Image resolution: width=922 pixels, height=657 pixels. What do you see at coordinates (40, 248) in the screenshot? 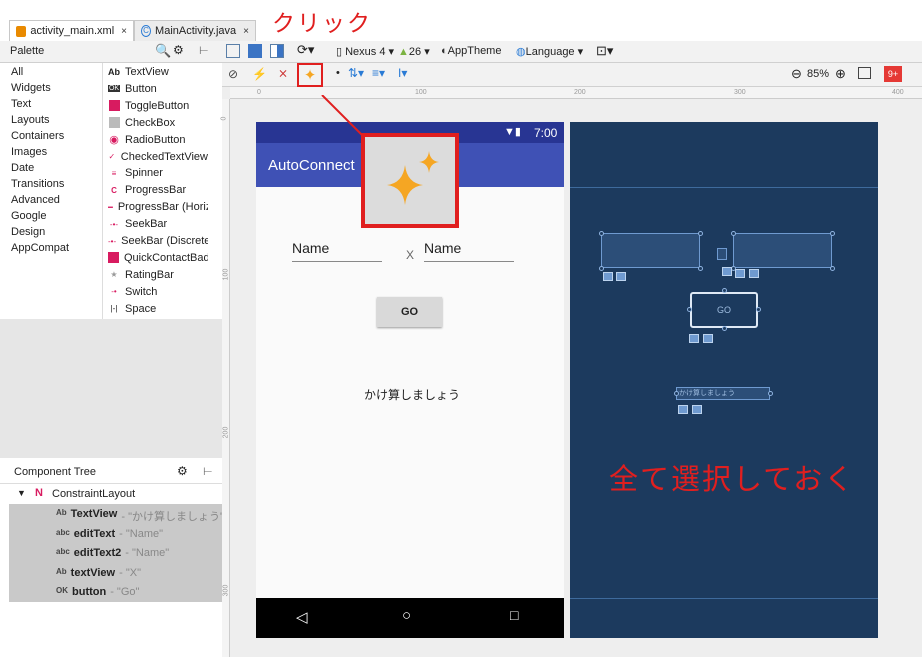
I see `palette-category: AppCompat` at bounding box center [40, 248].